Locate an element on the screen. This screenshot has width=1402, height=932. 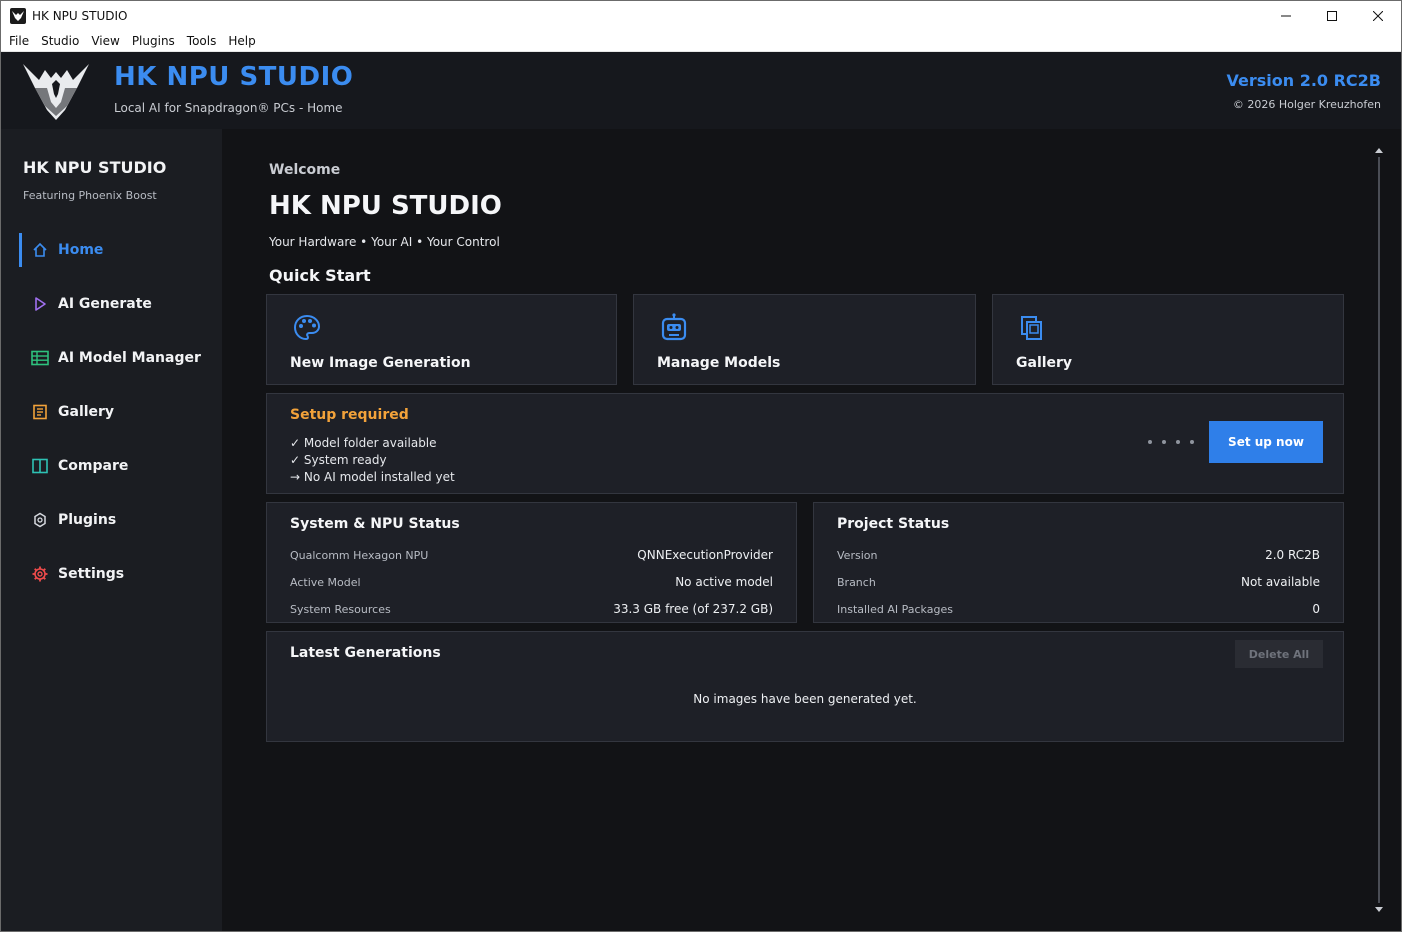
minimize-button is located at coordinates (1286, 16).